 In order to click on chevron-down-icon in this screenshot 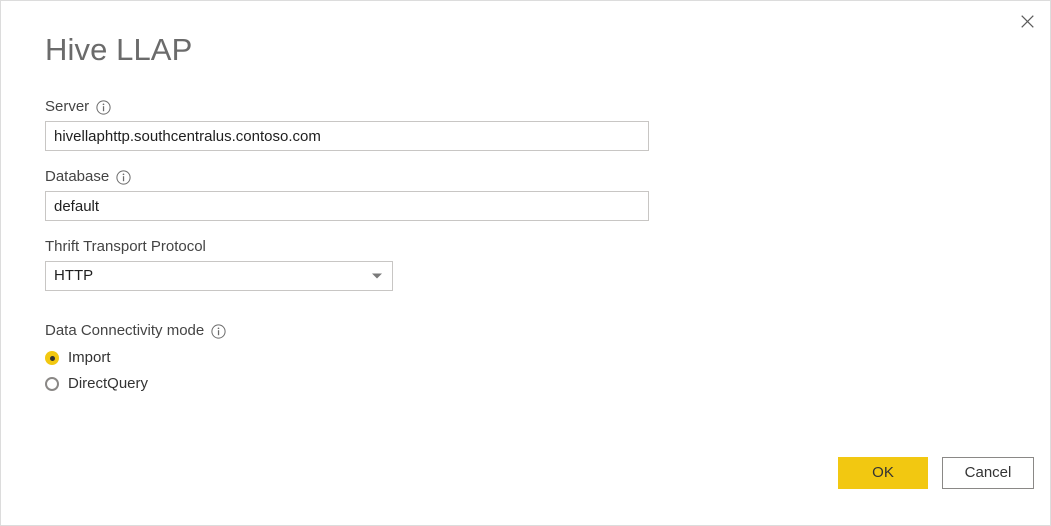, I will do `click(377, 276)`.